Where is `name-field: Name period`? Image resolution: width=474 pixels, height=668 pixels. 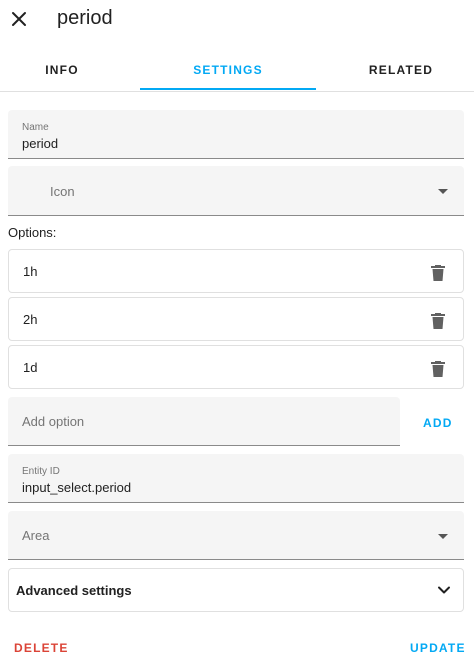
name-field: Name period is located at coordinates (236, 134).